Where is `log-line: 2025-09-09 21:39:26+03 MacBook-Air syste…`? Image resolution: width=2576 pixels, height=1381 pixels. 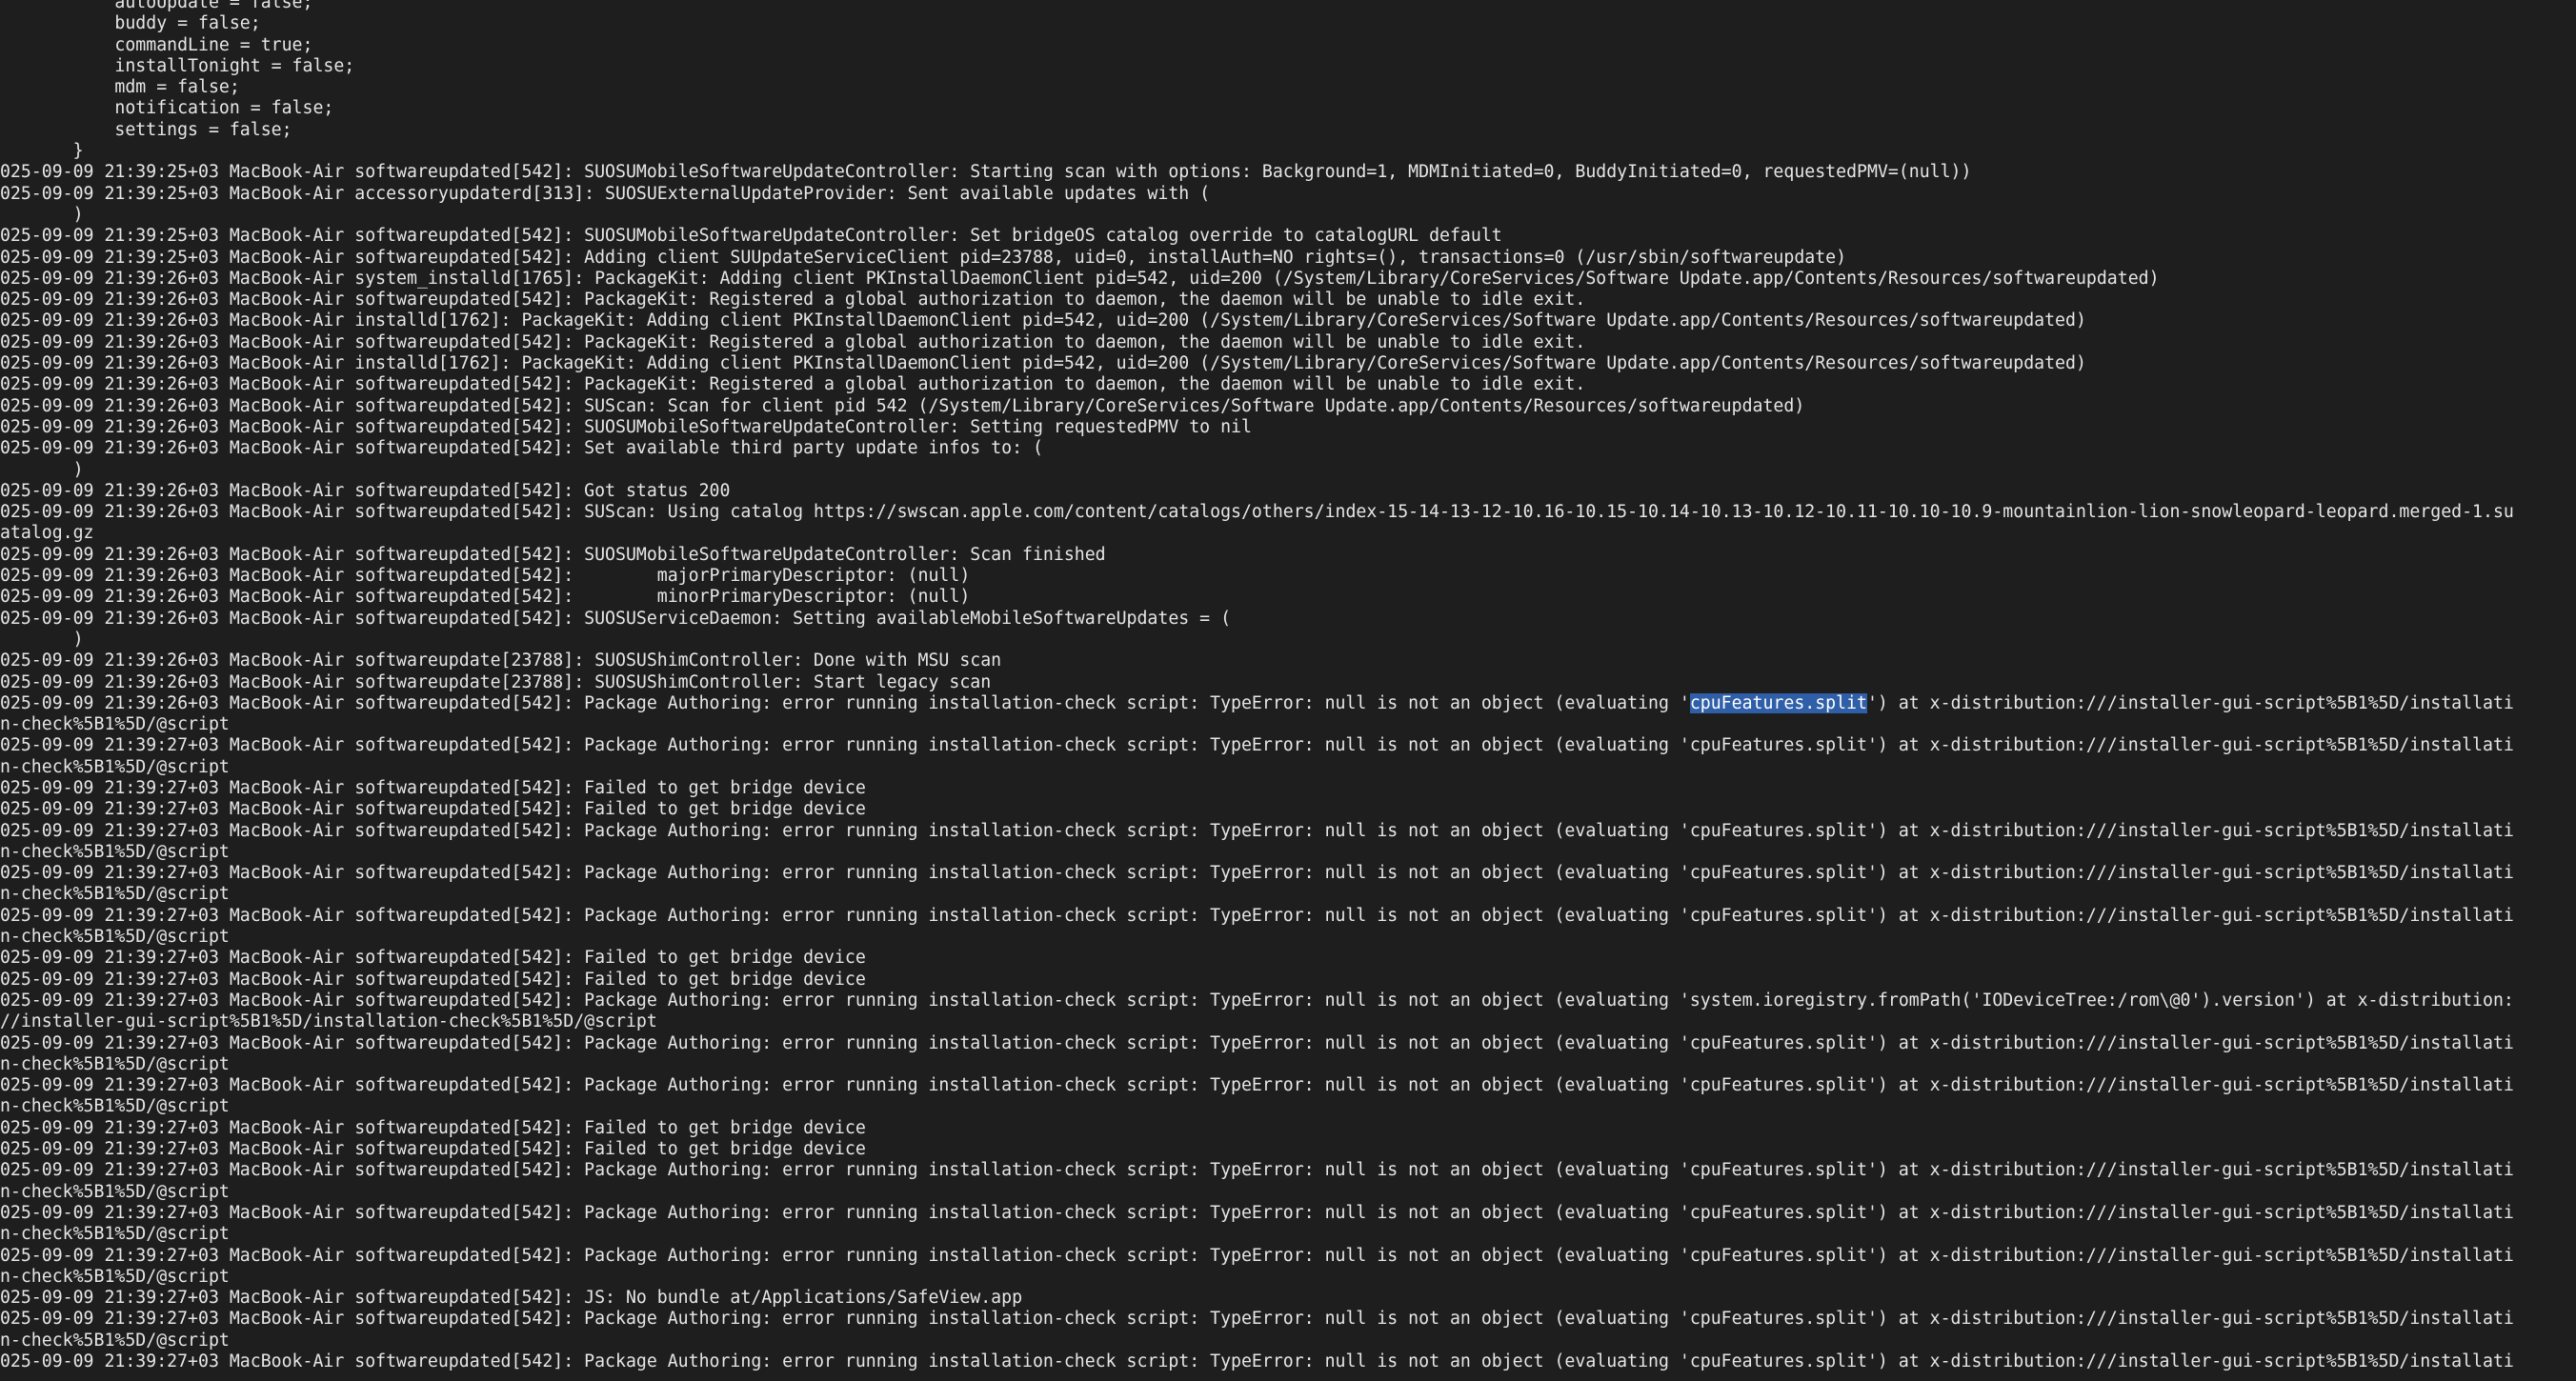 log-line: 2025-09-09 21:39:26+03 MacBook-Air syste… is located at coordinates (1080, 278).